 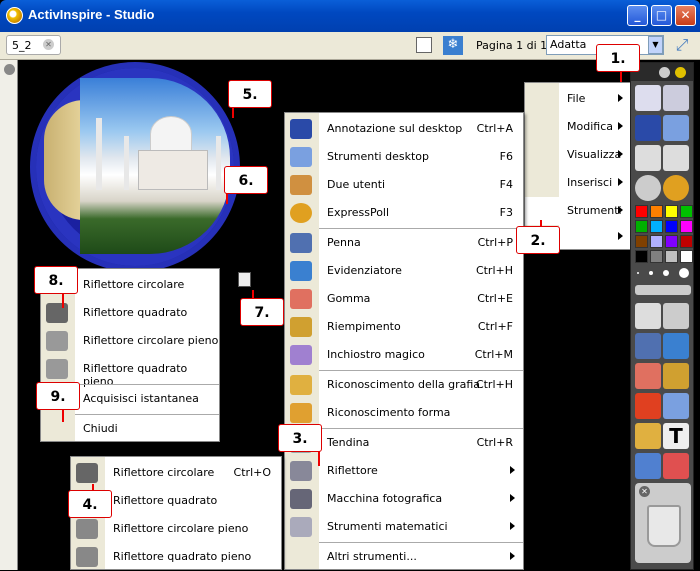 I want to click on camera-icon, so click(x=301, y=499).